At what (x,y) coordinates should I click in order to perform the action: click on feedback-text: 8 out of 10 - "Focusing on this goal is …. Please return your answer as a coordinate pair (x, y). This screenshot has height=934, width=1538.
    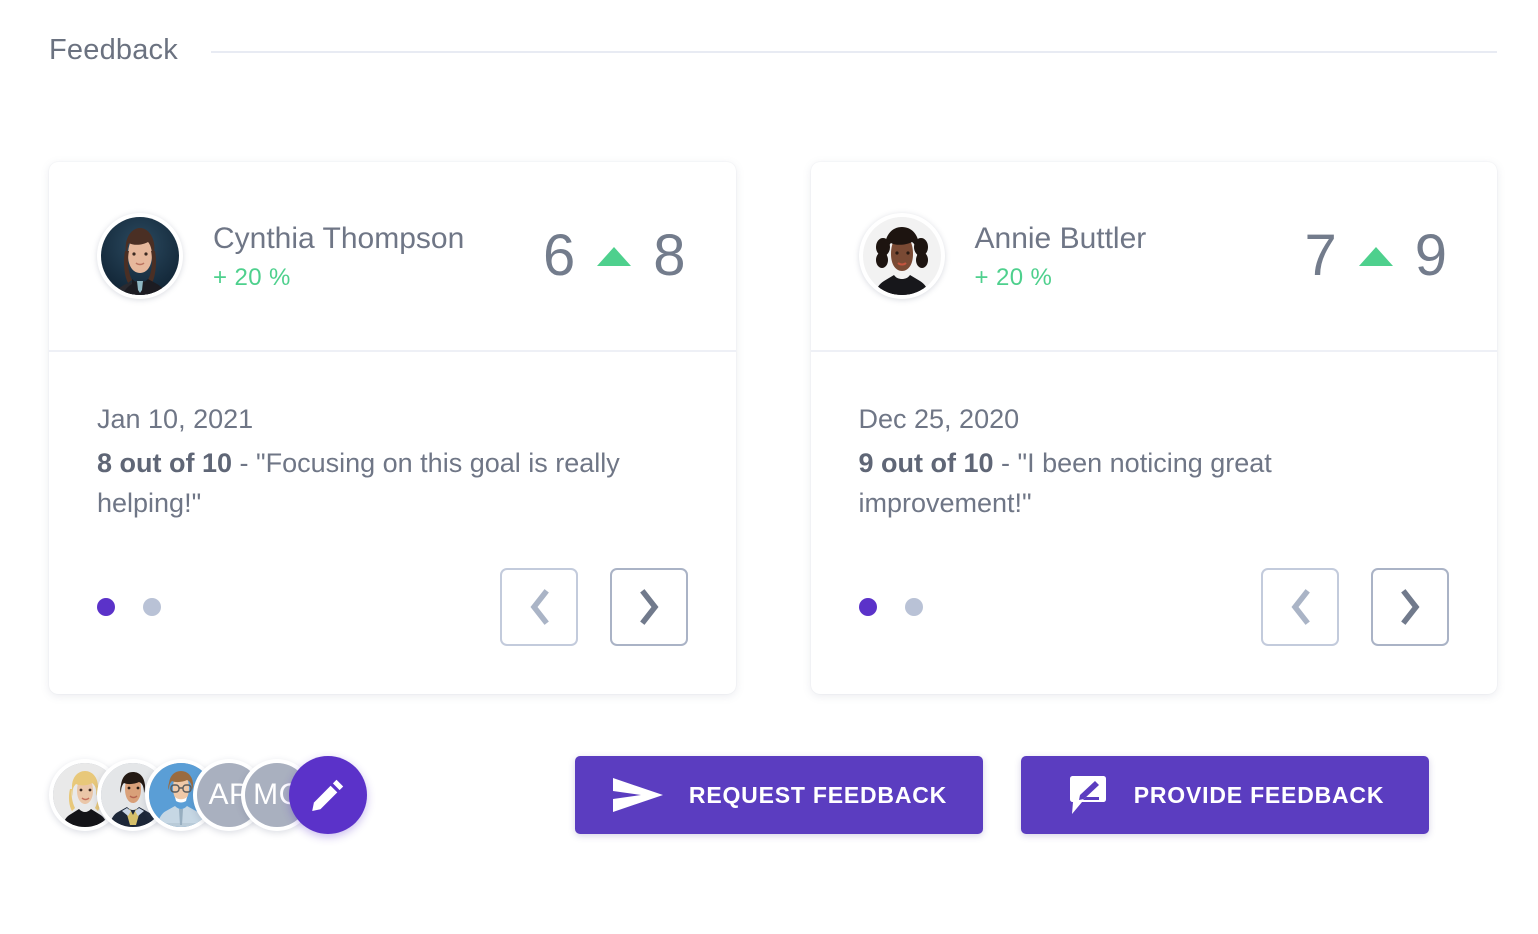
    Looking at the image, I should click on (377, 484).